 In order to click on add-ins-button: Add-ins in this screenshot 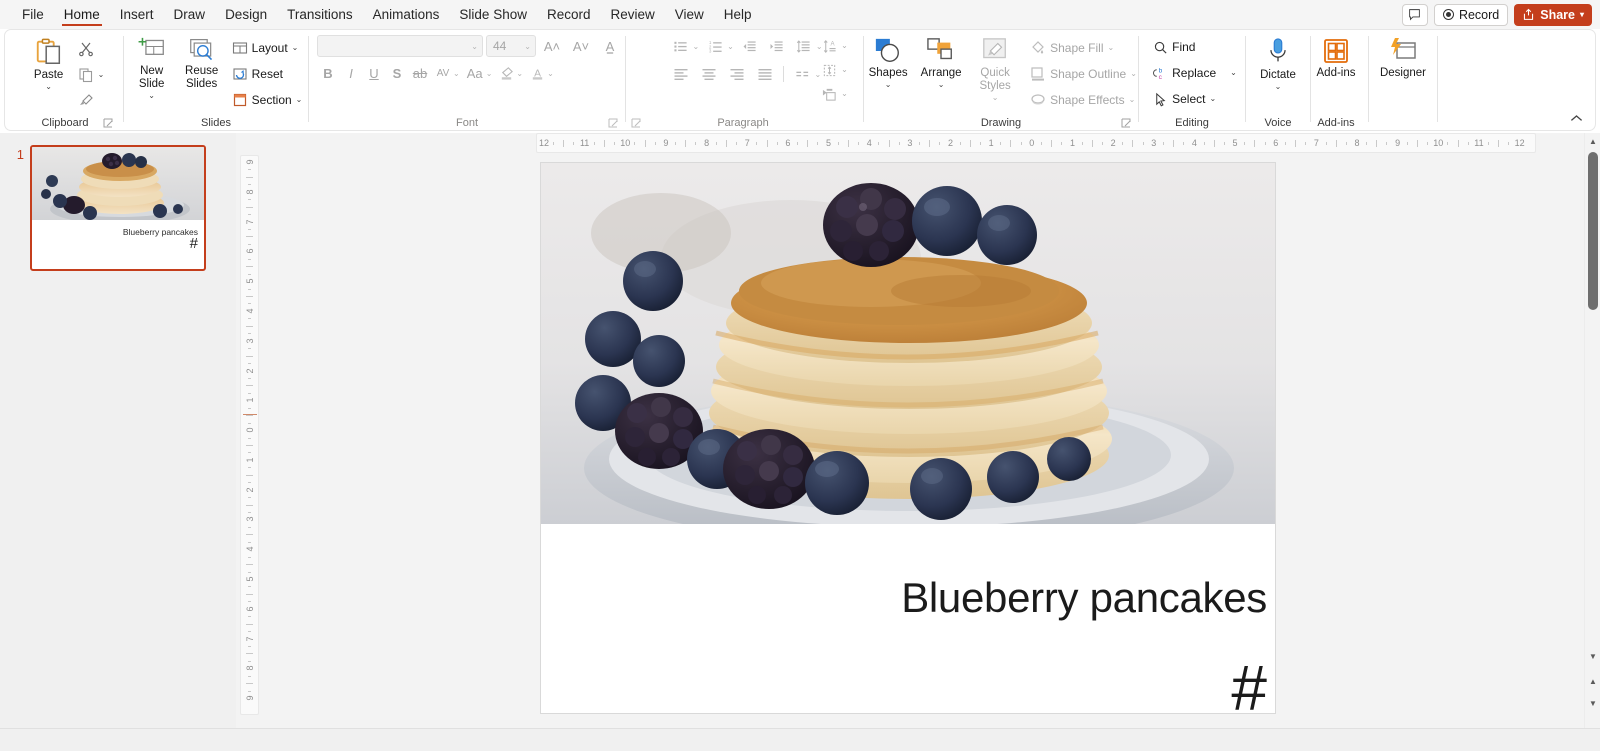, I will do `click(1336, 57)`.